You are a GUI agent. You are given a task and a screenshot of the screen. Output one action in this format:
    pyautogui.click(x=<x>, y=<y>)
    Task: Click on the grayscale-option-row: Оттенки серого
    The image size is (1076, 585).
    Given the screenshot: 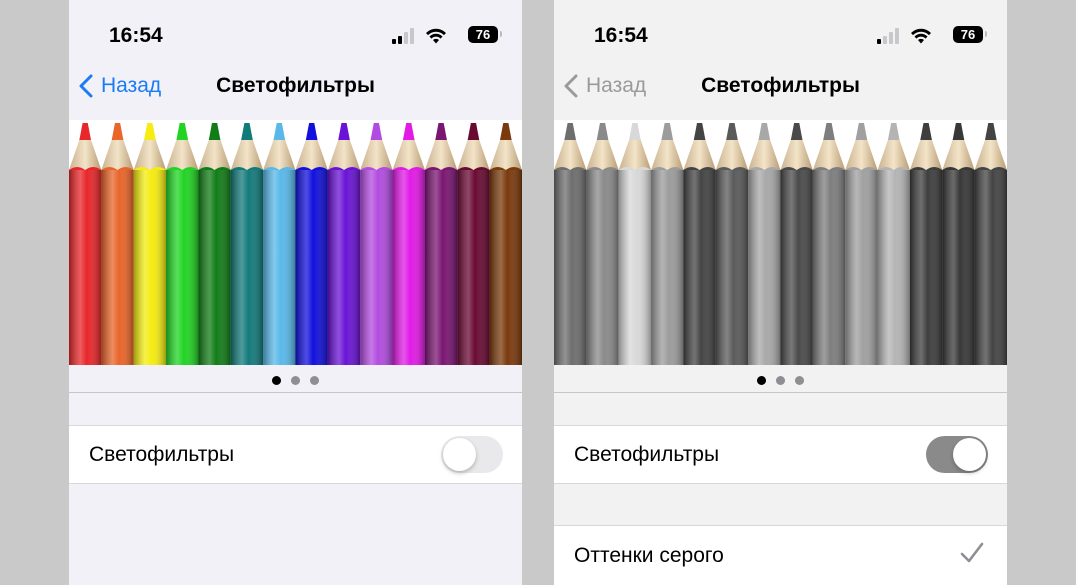 What is the action you would take?
    pyautogui.click(x=780, y=555)
    